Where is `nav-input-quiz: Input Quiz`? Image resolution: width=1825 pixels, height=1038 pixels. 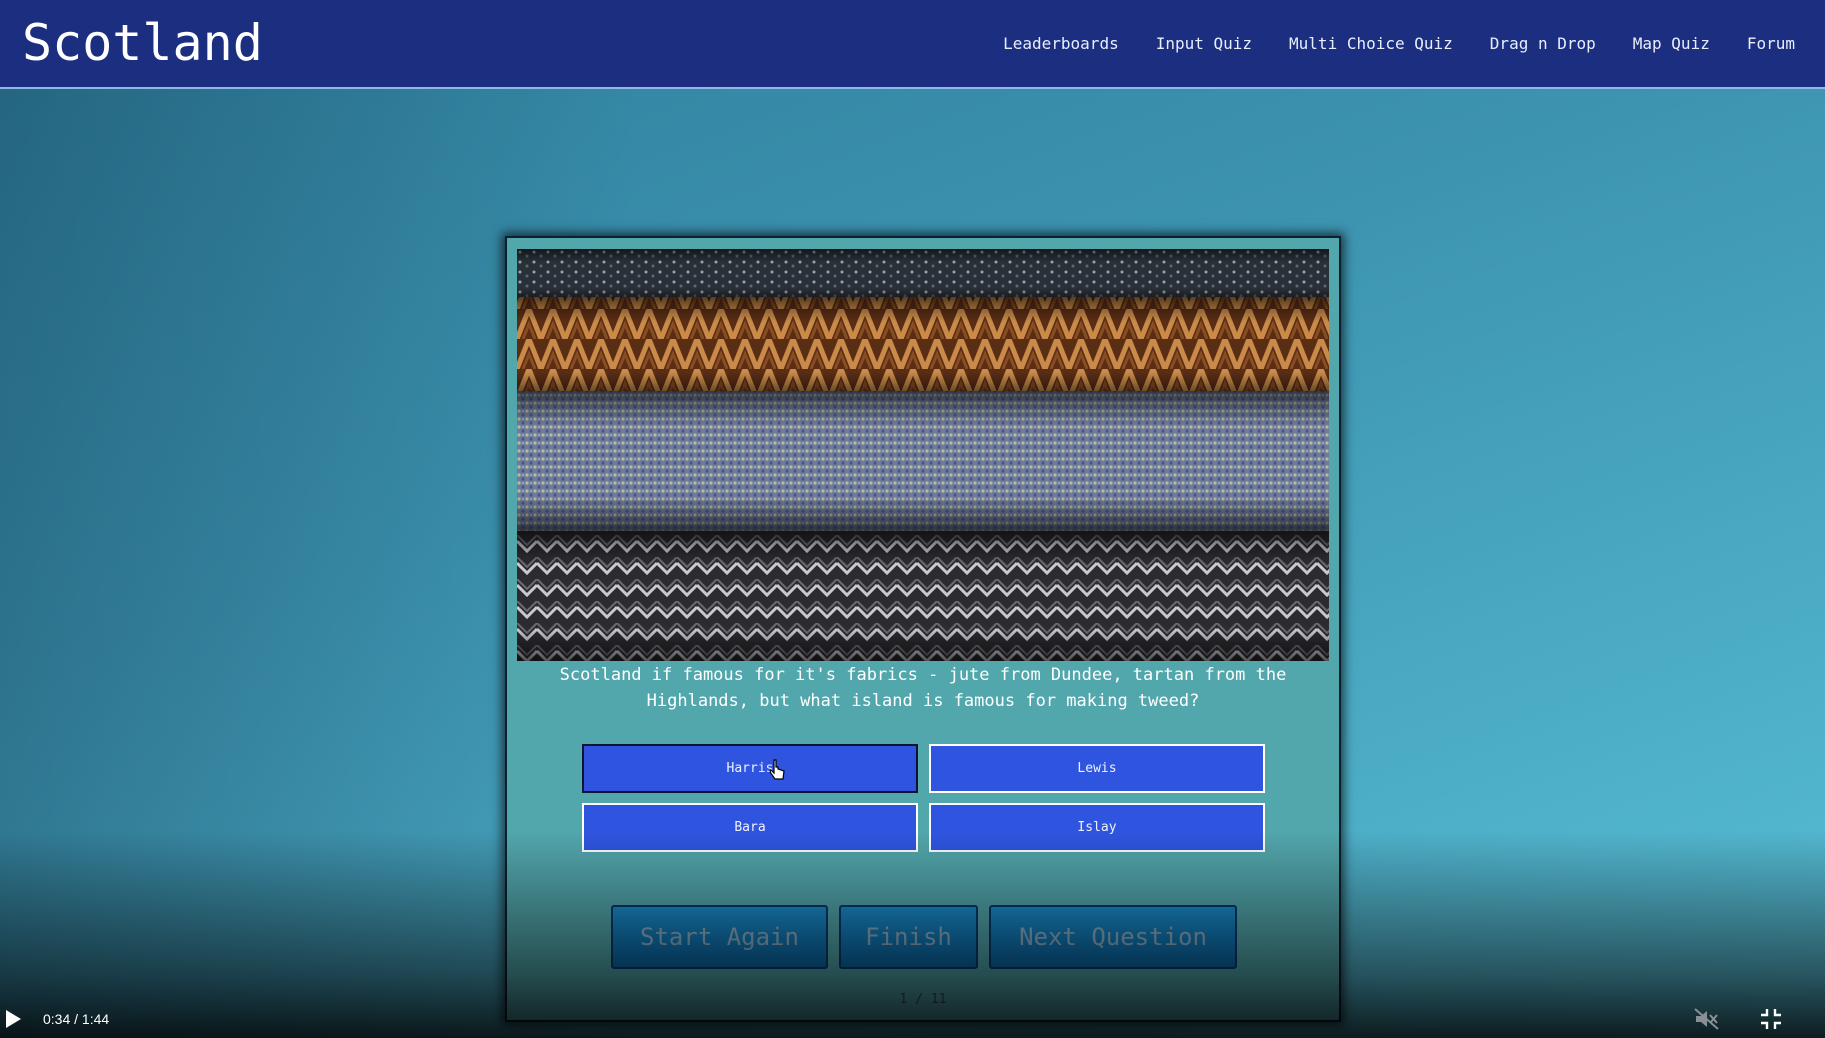 nav-input-quiz: Input Quiz is located at coordinates (1204, 43).